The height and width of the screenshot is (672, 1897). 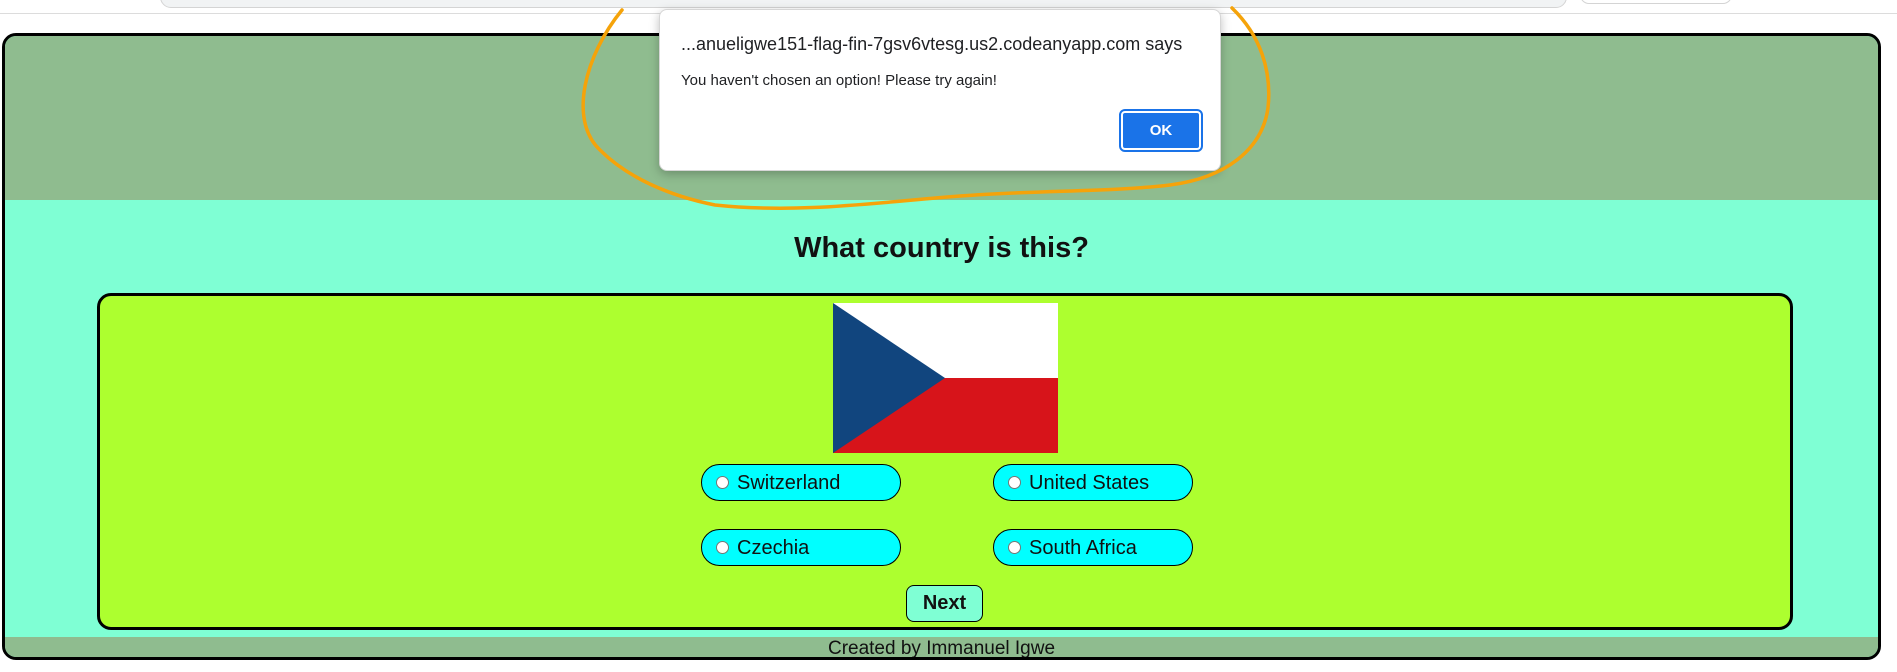 What do you see at coordinates (941, 248) in the screenshot?
I see `question-title: What country is this?` at bounding box center [941, 248].